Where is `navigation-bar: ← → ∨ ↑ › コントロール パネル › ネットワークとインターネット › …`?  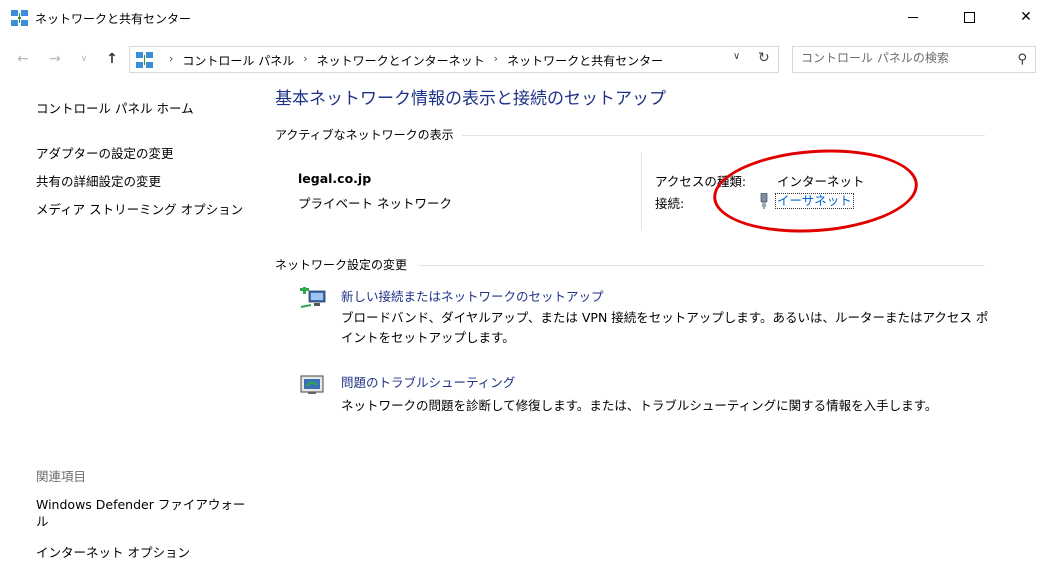 navigation-bar: ← → ∨ ↑ › コントロール パネル › ネットワークとインターネット › … is located at coordinates (527, 59).